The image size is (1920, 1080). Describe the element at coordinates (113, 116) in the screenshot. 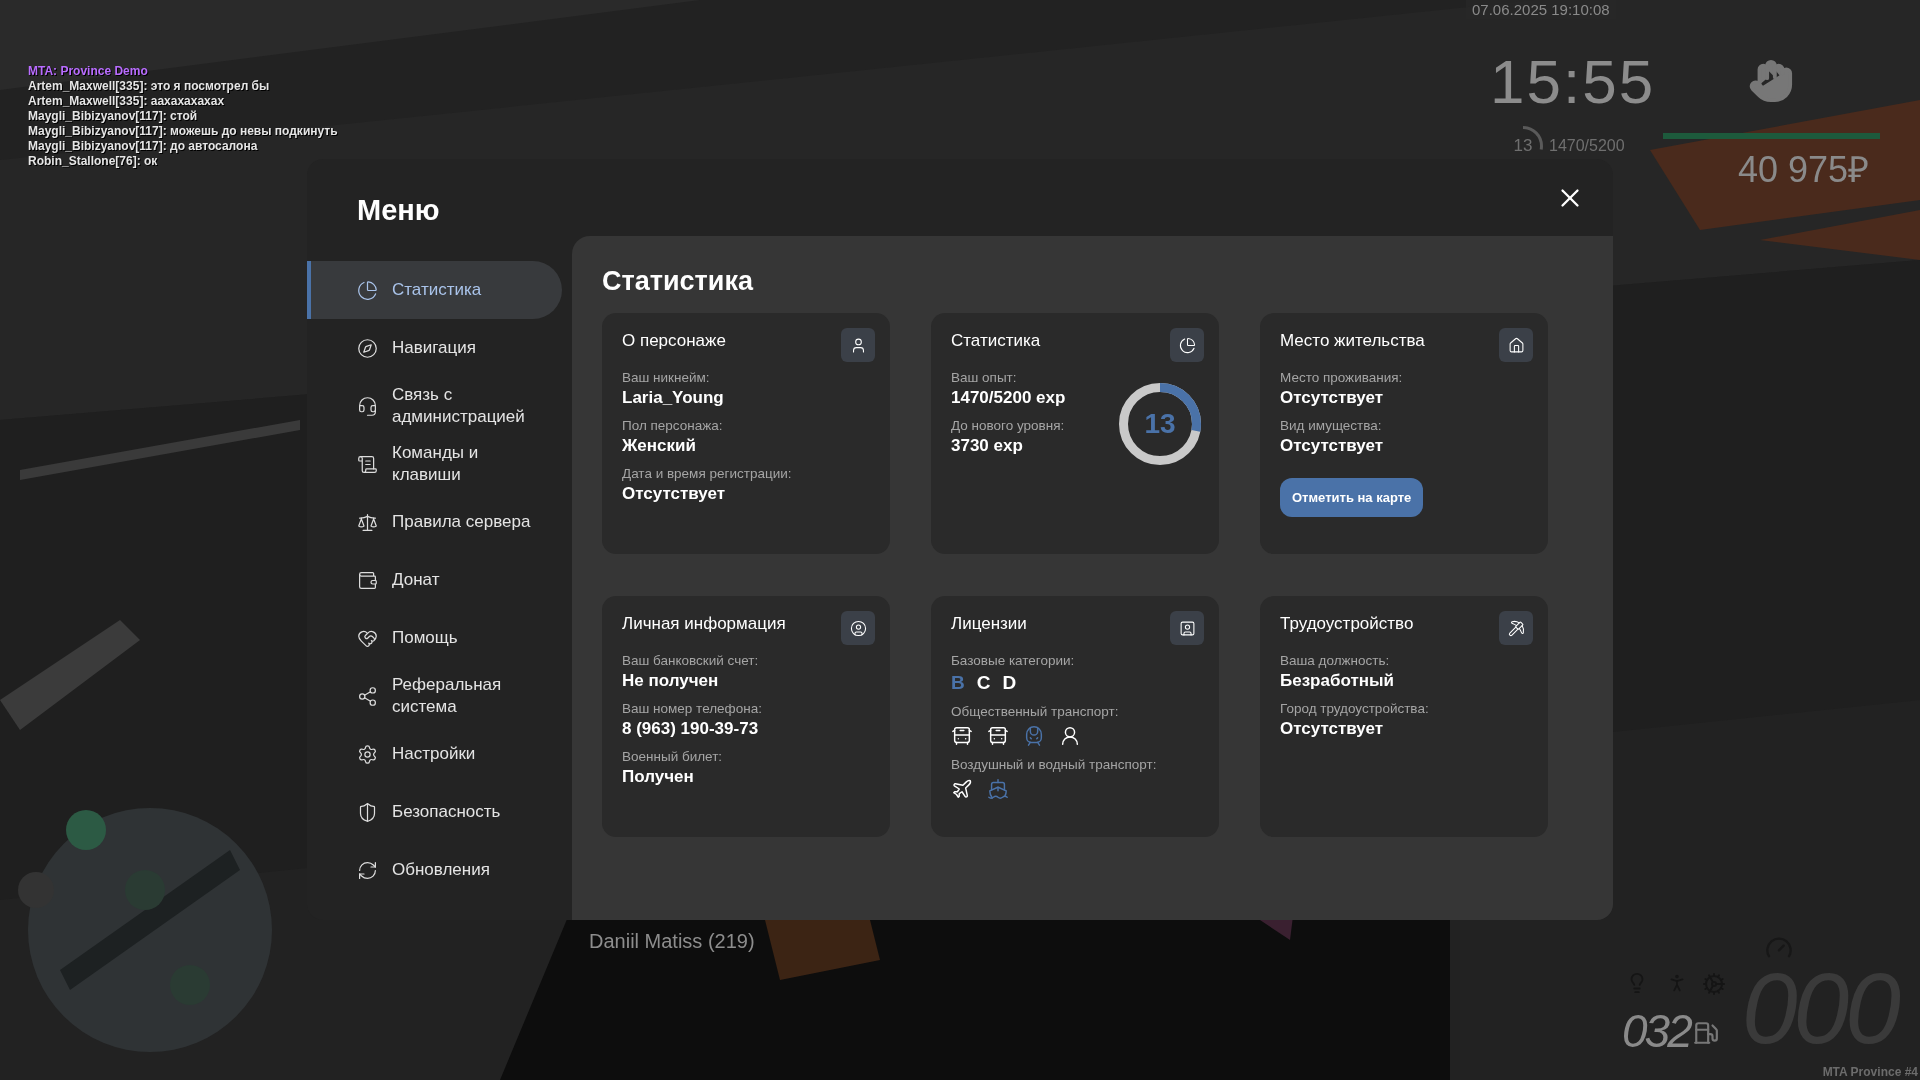

I see `chat-message: Maygli_Bibizyanov[117]: стой` at that location.